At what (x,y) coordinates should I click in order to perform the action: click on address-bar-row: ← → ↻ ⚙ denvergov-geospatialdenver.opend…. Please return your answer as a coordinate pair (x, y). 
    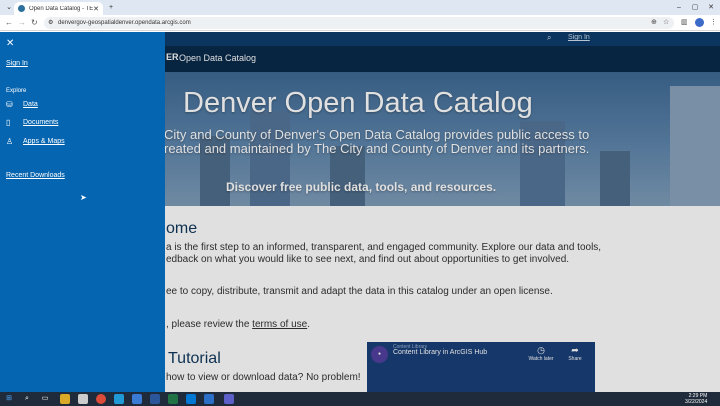
    Looking at the image, I should click on (360, 23).